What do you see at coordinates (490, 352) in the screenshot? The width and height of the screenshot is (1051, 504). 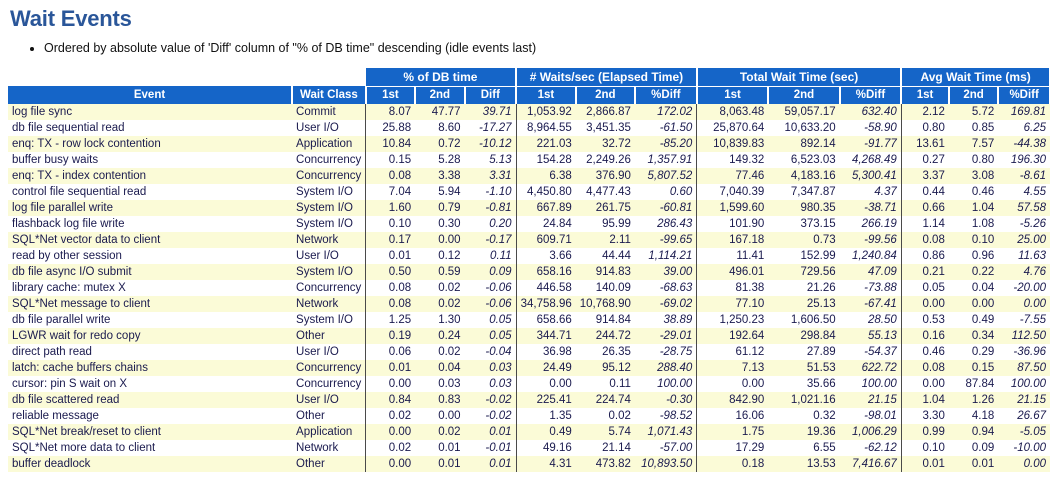 I see `cell-pct-diff: -0.04` at bounding box center [490, 352].